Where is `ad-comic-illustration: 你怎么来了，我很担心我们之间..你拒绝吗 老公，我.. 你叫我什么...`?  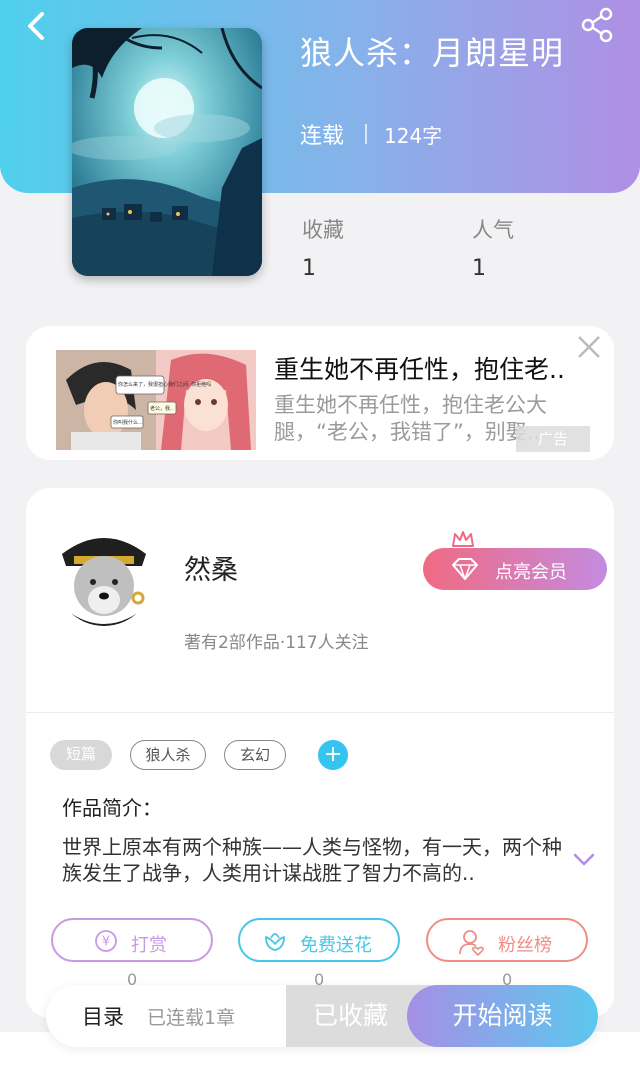
ad-comic-illustration: 你怎么来了，我很担心我们之间..你拒绝吗 老公，我.. 你叫我什么... is located at coordinates (156, 400).